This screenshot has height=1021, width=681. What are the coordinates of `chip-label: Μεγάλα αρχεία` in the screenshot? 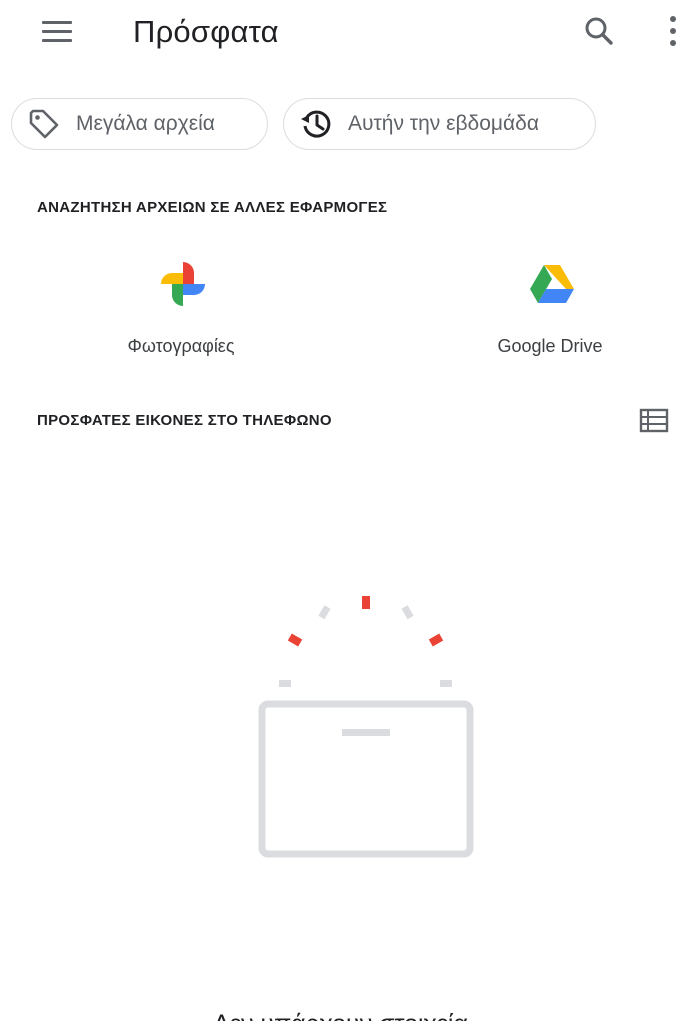 It's located at (145, 123).